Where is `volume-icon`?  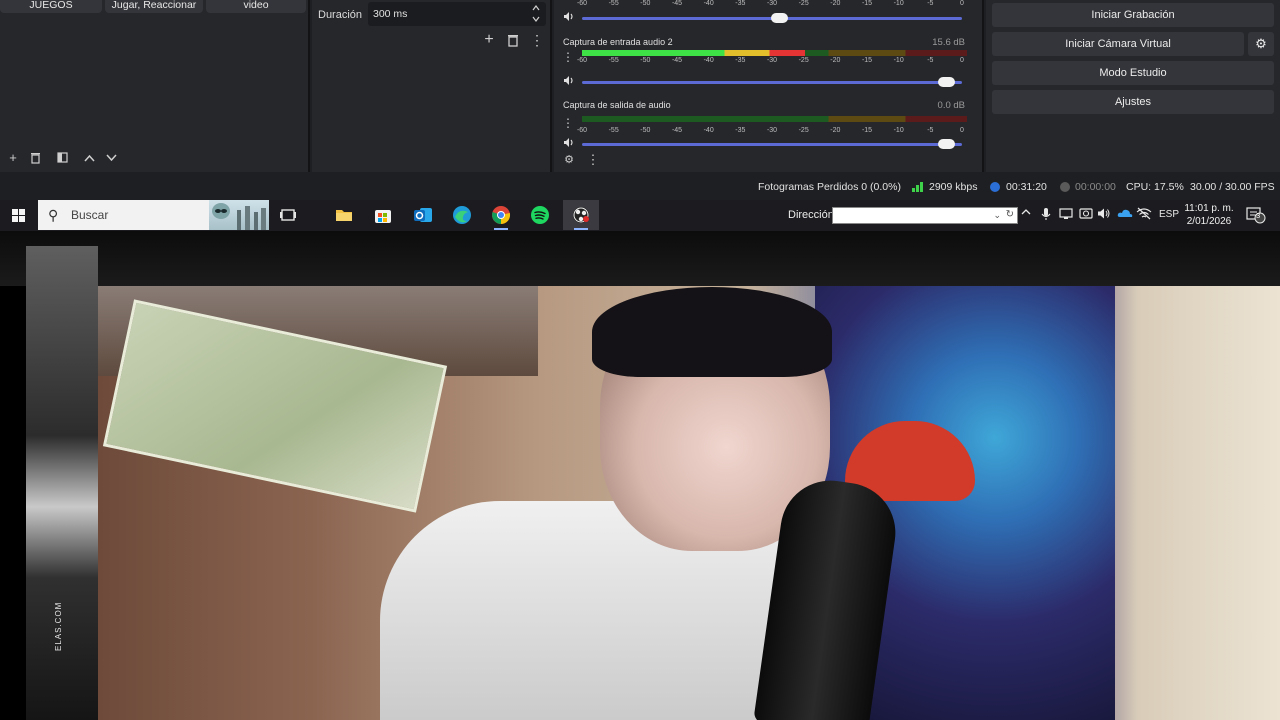 volume-icon is located at coordinates (1104, 215).